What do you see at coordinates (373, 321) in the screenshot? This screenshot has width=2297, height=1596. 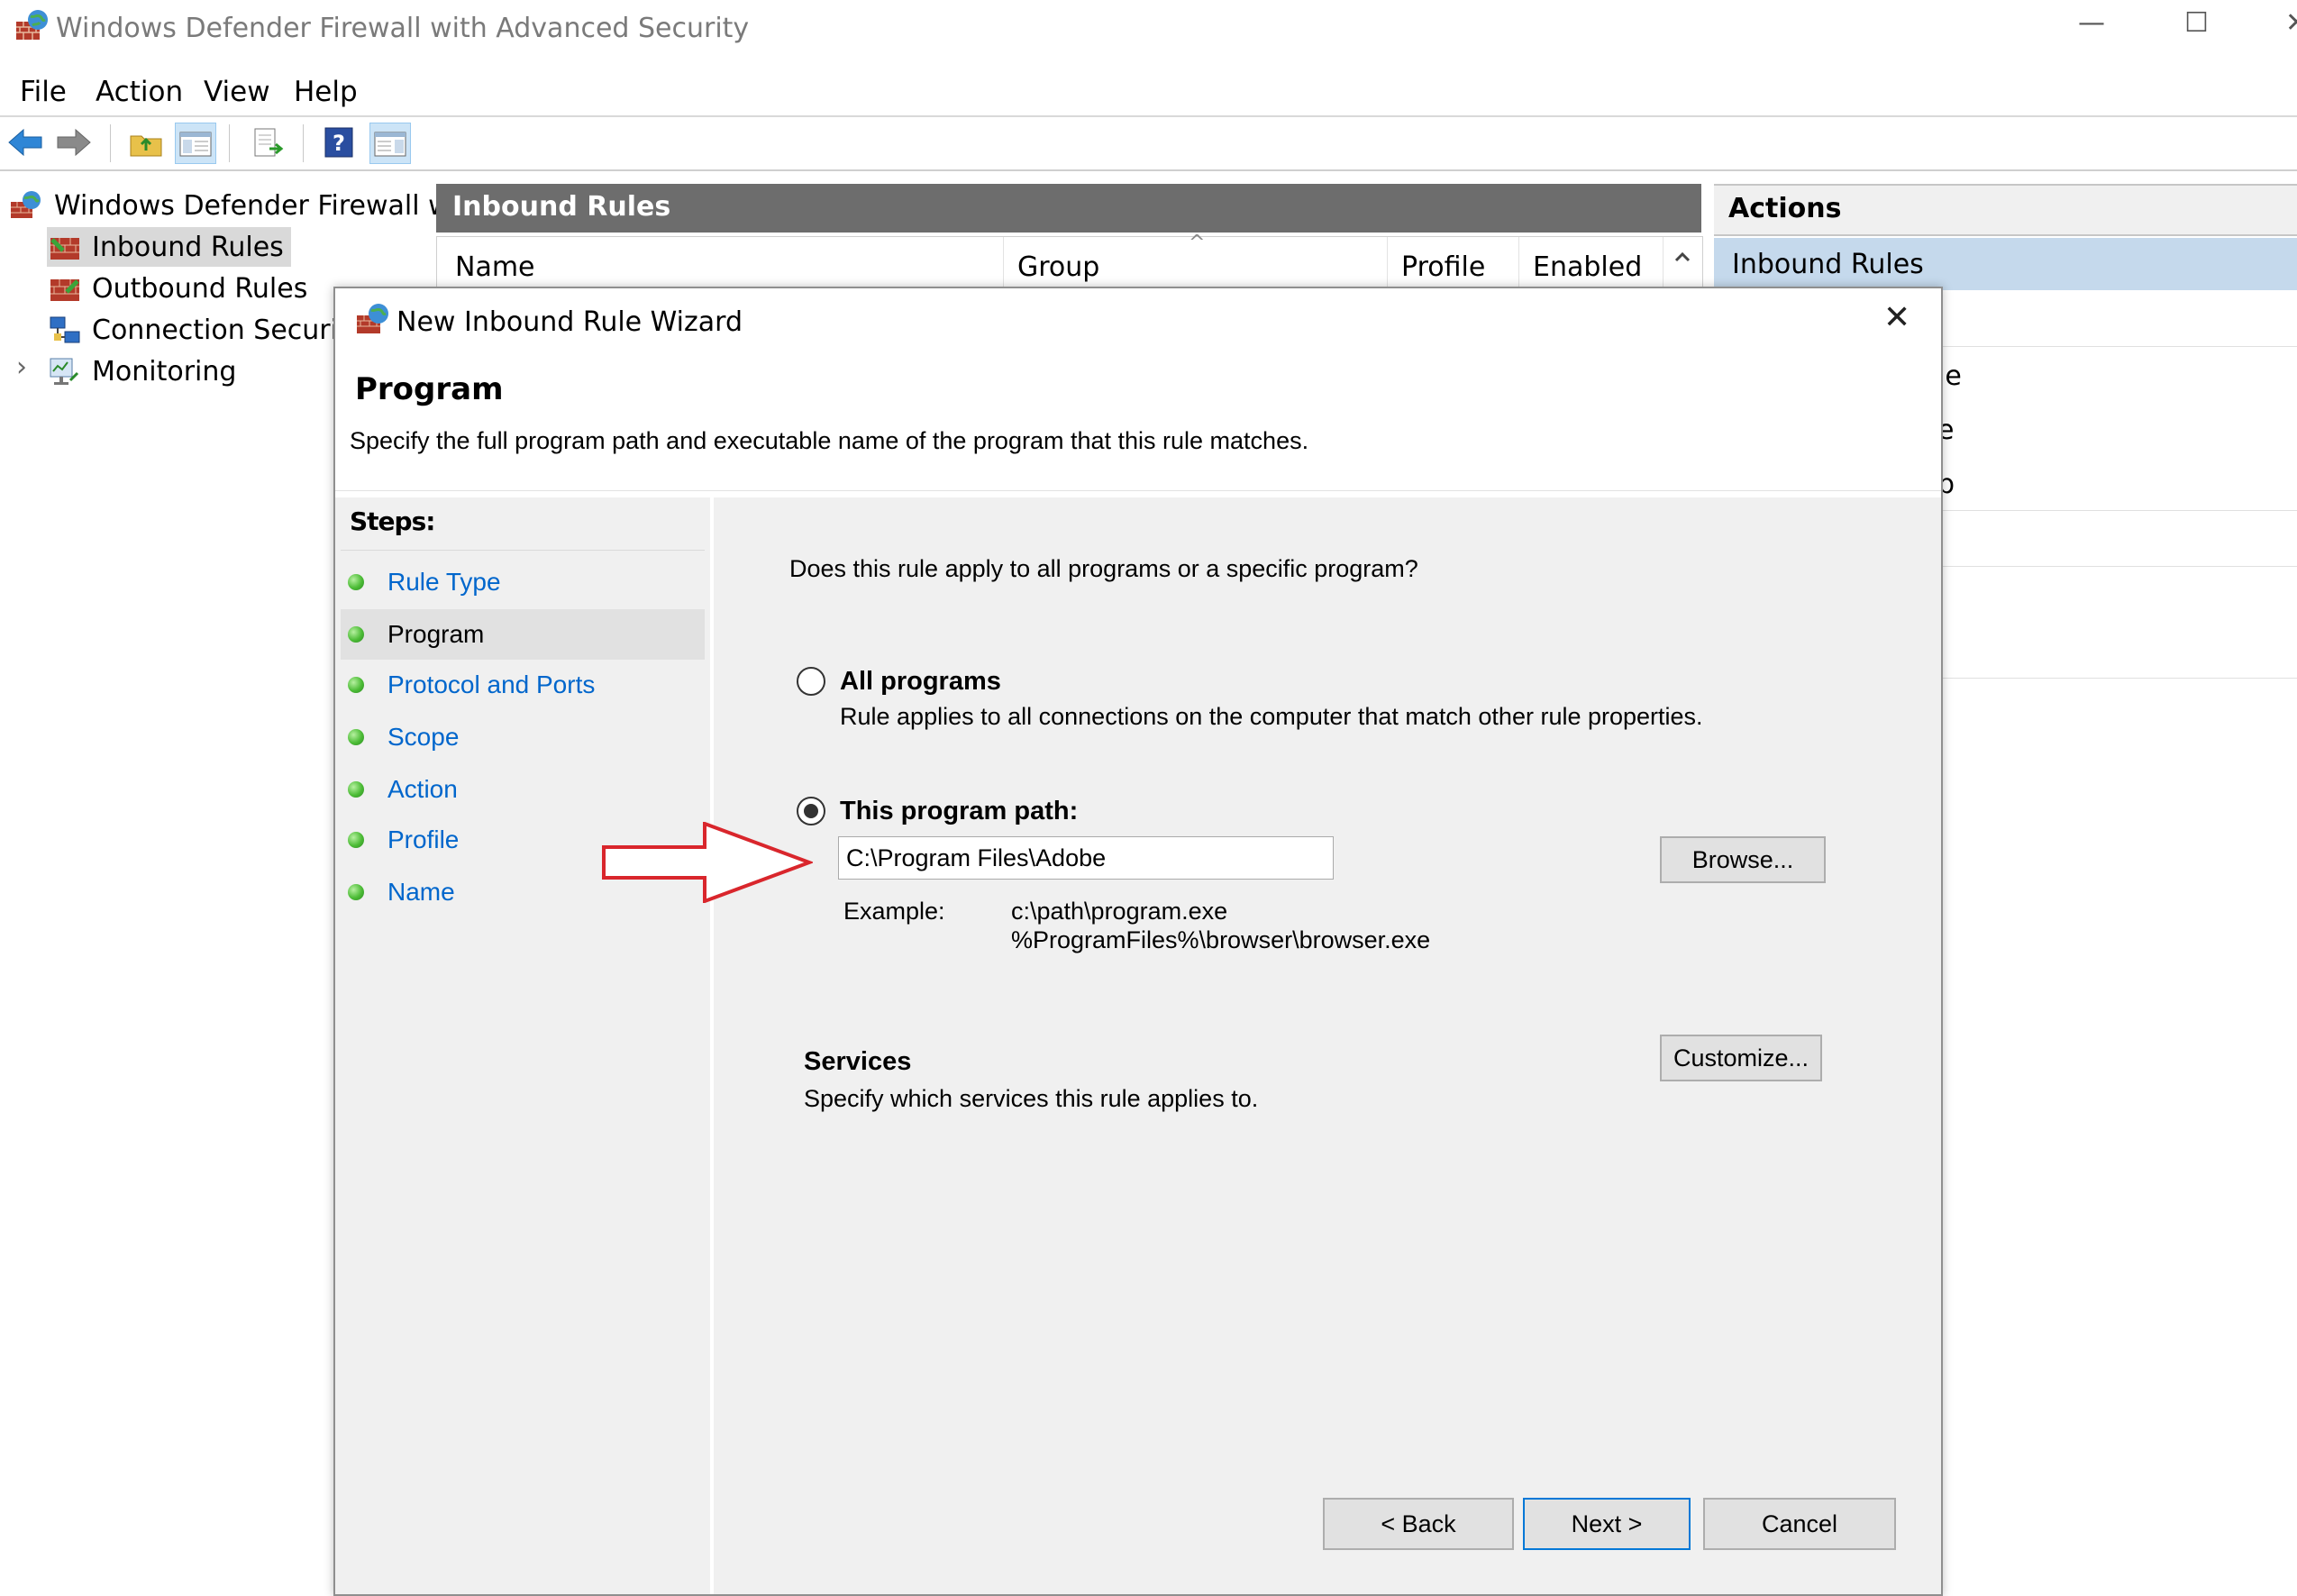 I see `dialog-firewall-icon` at bounding box center [373, 321].